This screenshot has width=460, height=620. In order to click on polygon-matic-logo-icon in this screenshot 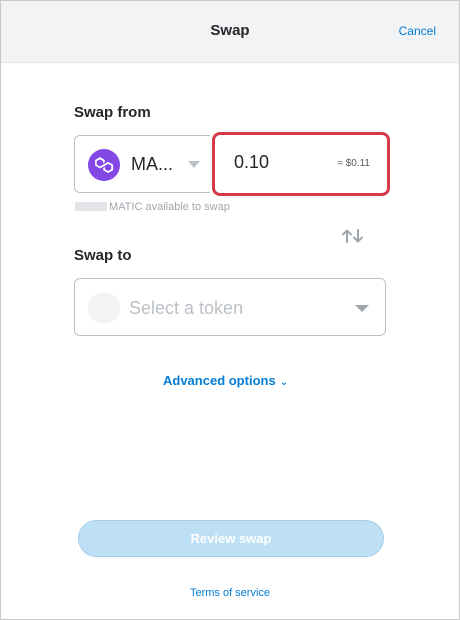, I will do `click(104, 165)`.